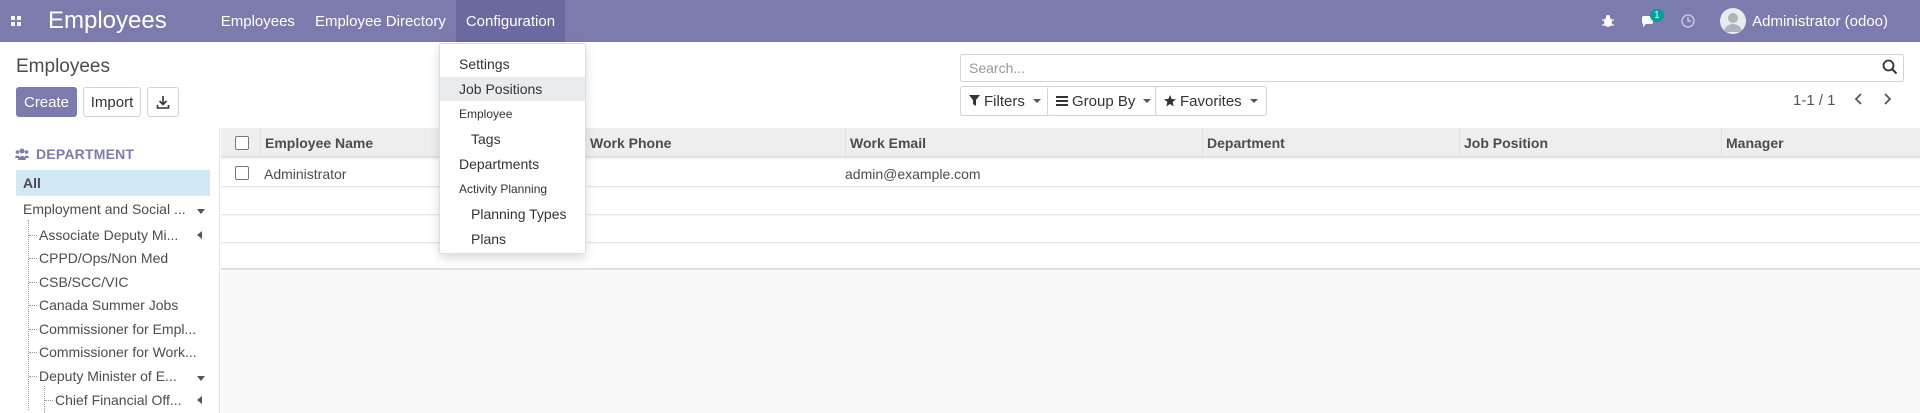 The image size is (1920, 413). I want to click on menu-item-settings: Settings, so click(512, 64).